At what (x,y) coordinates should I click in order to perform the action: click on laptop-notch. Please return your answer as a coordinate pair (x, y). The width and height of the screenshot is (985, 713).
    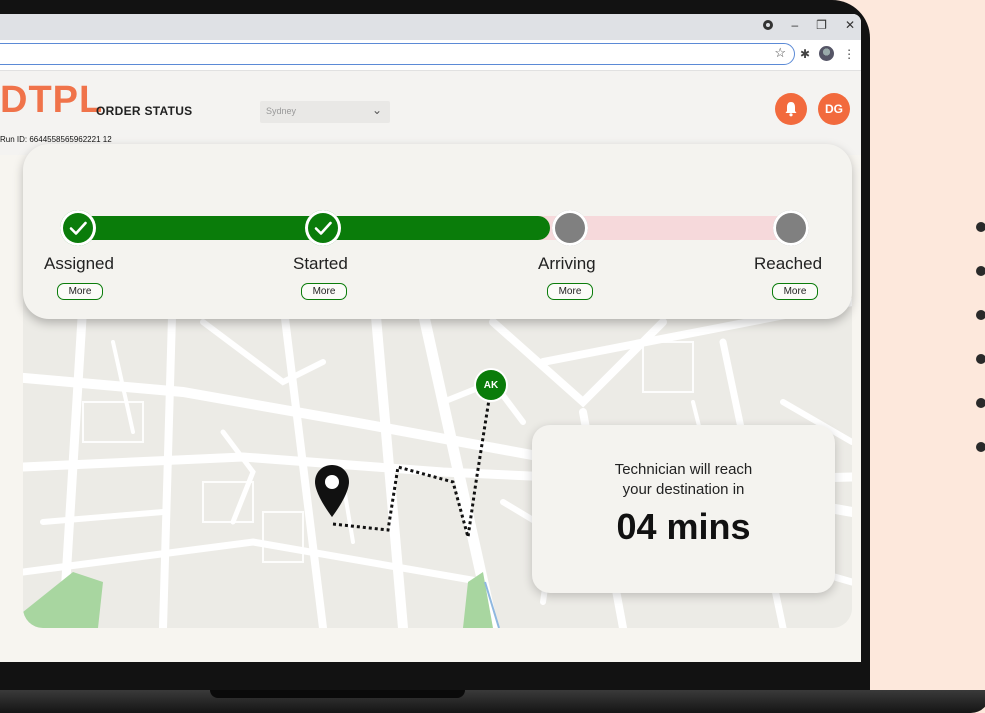
    Looking at the image, I should click on (337, 694).